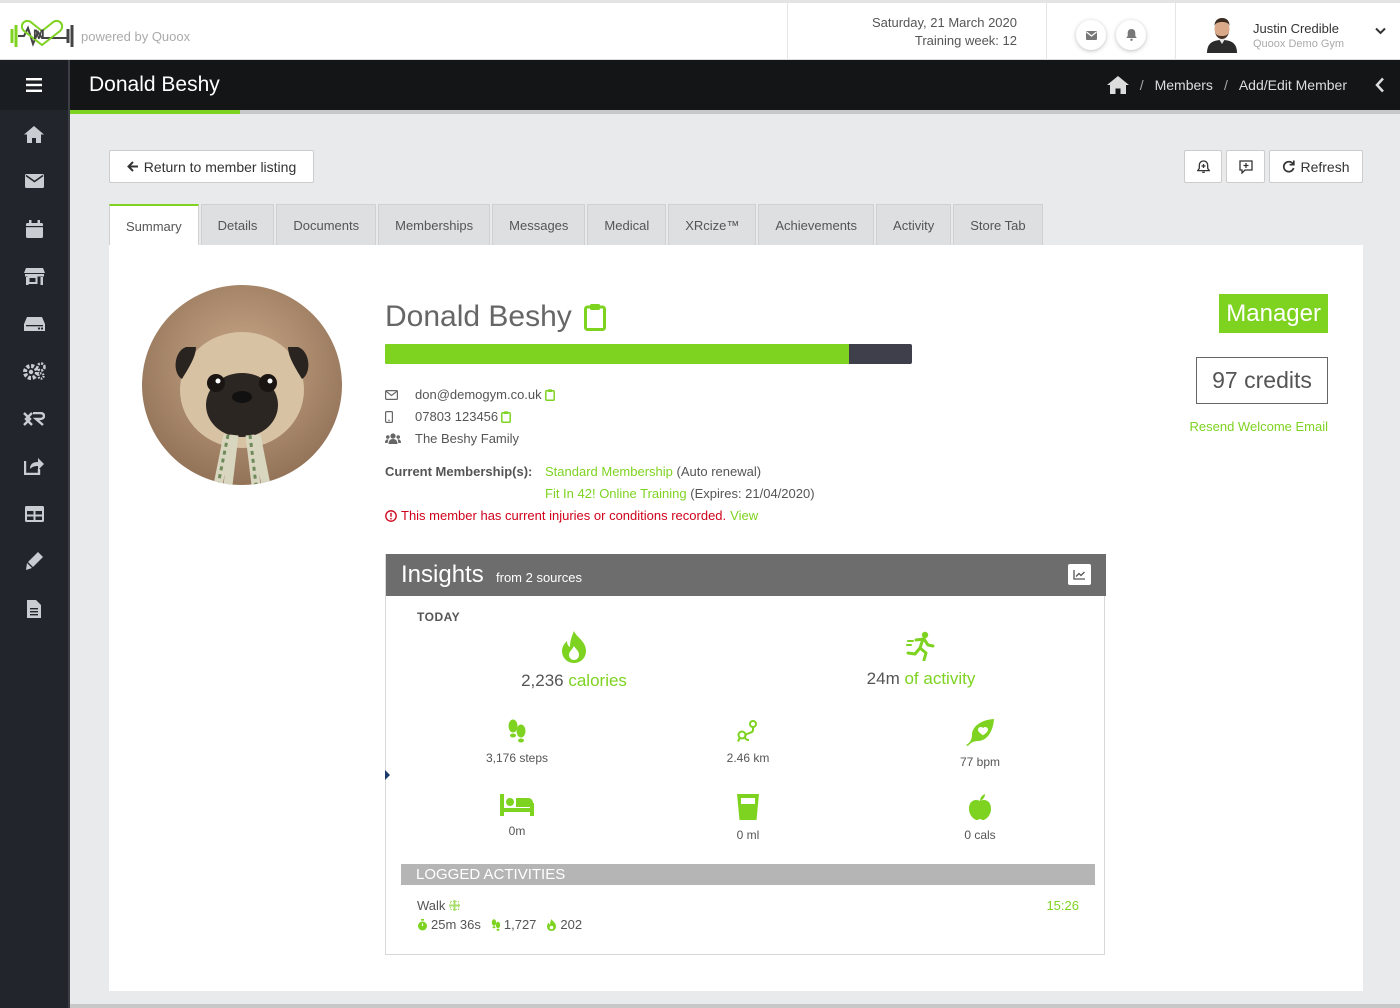 The height and width of the screenshot is (1008, 1400). Describe the element at coordinates (456, 416) in the screenshot. I see `member-phone: 07803 123456` at that location.